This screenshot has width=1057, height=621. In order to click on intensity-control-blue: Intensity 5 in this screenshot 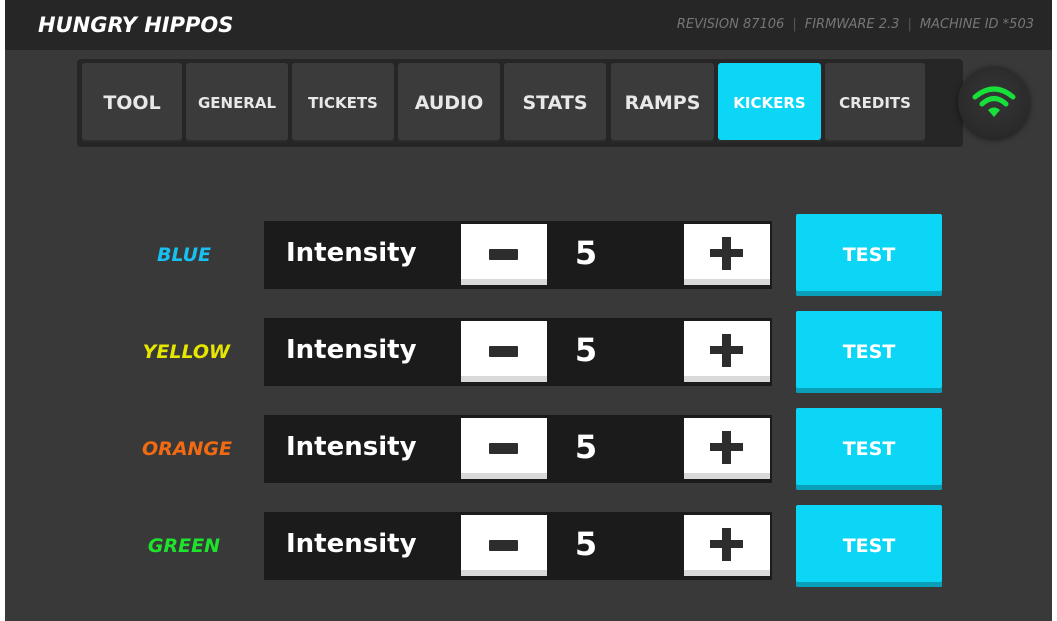, I will do `click(518, 255)`.